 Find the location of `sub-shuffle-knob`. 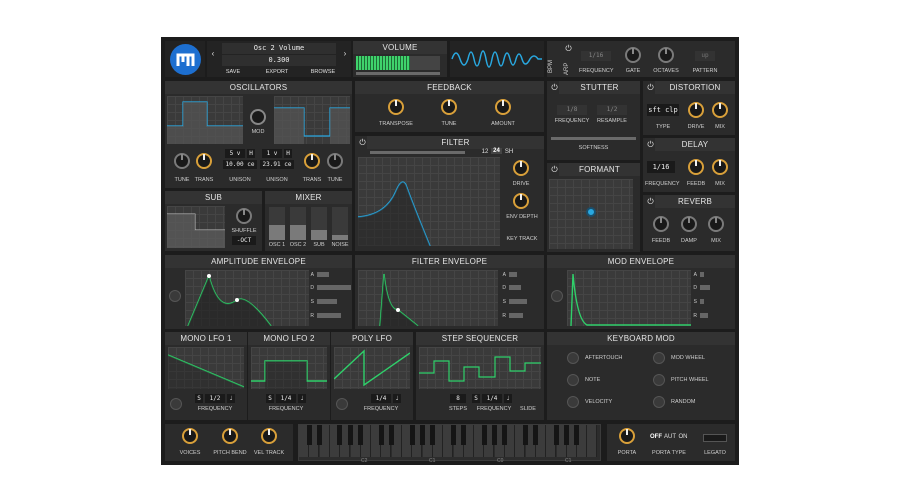

sub-shuffle-knob is located at coordinates (244, 216).